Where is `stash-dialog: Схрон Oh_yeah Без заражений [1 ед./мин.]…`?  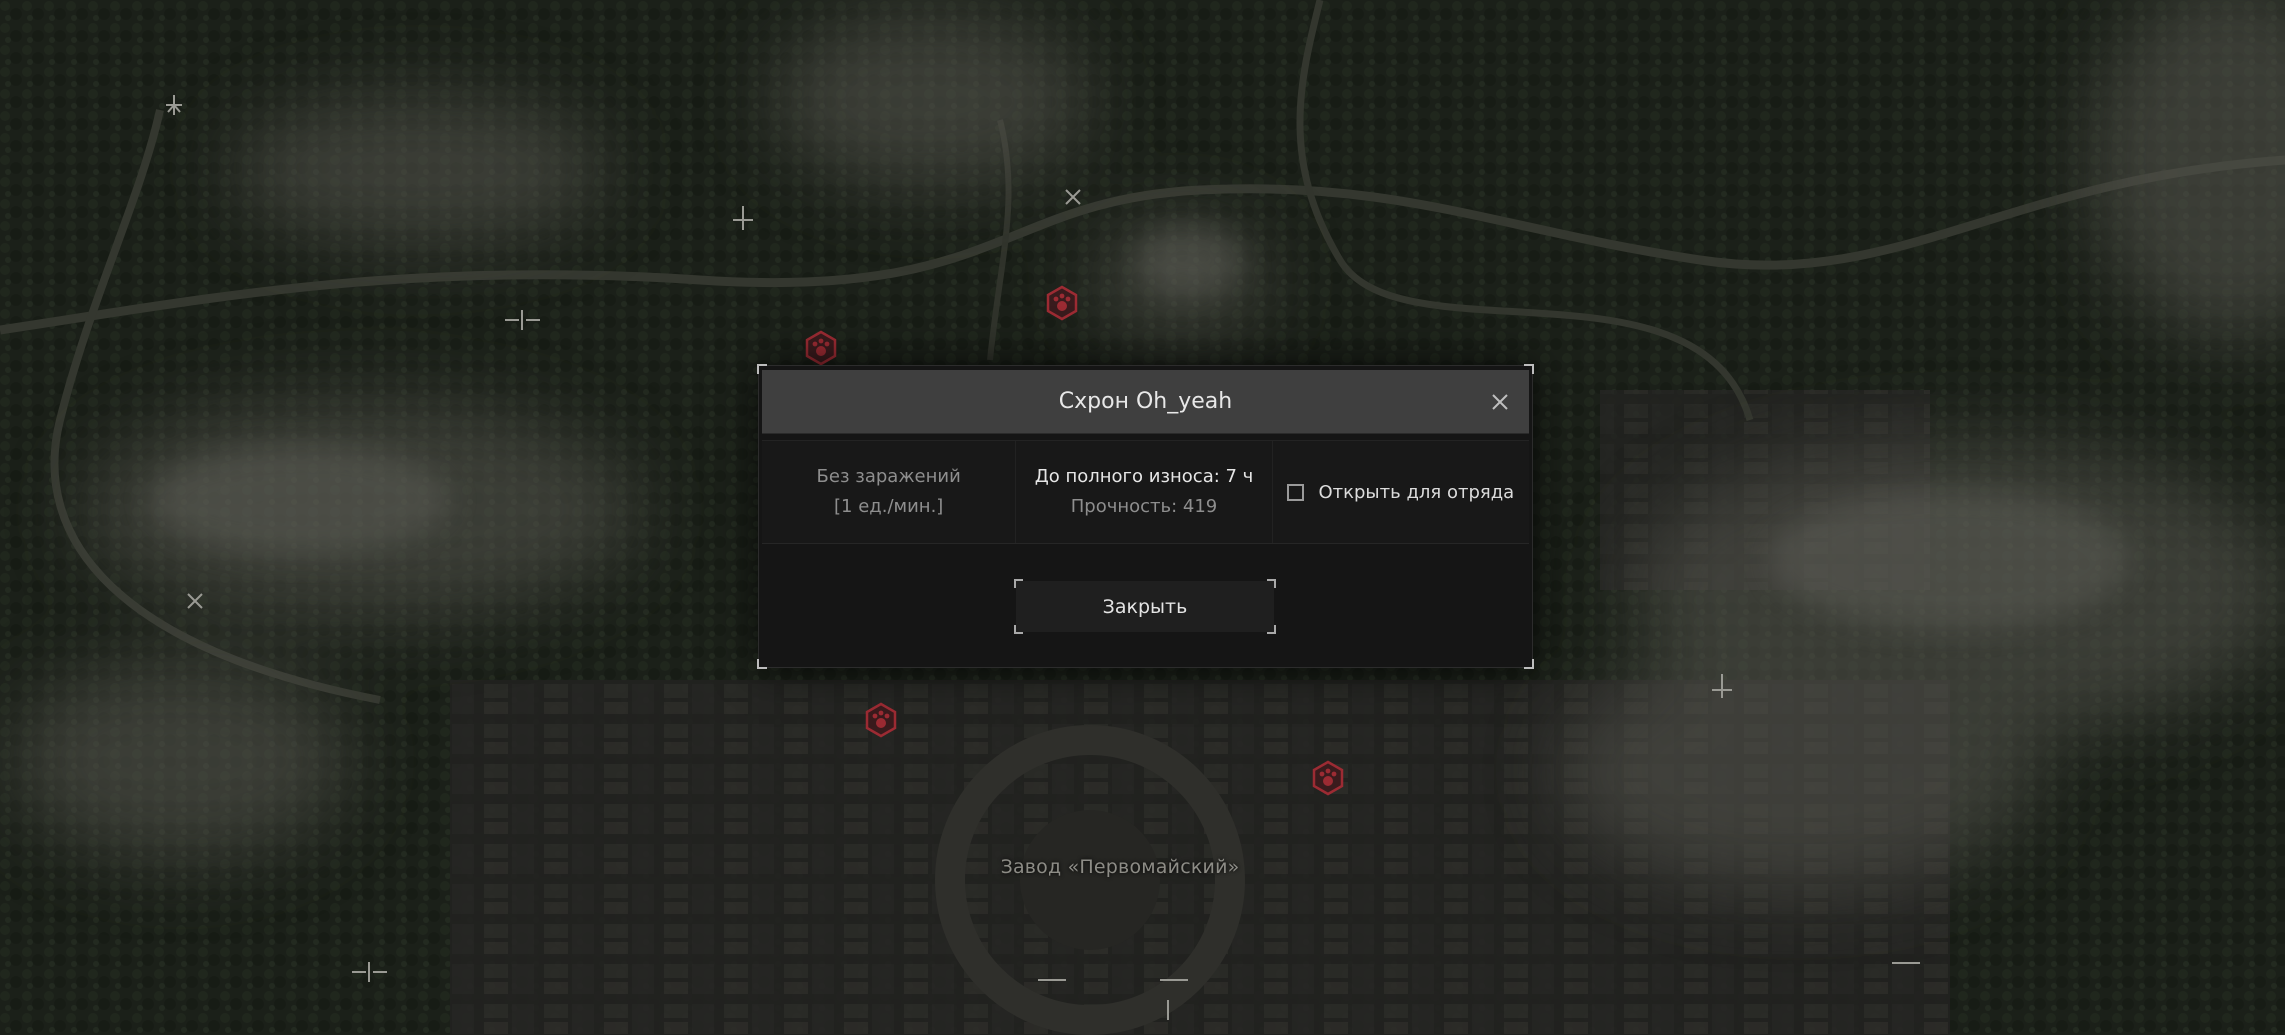 stash-dialog: Схрон Oh_yeah Без заражений [1 ед./мин.]… is located at coordinates (1145, 516).